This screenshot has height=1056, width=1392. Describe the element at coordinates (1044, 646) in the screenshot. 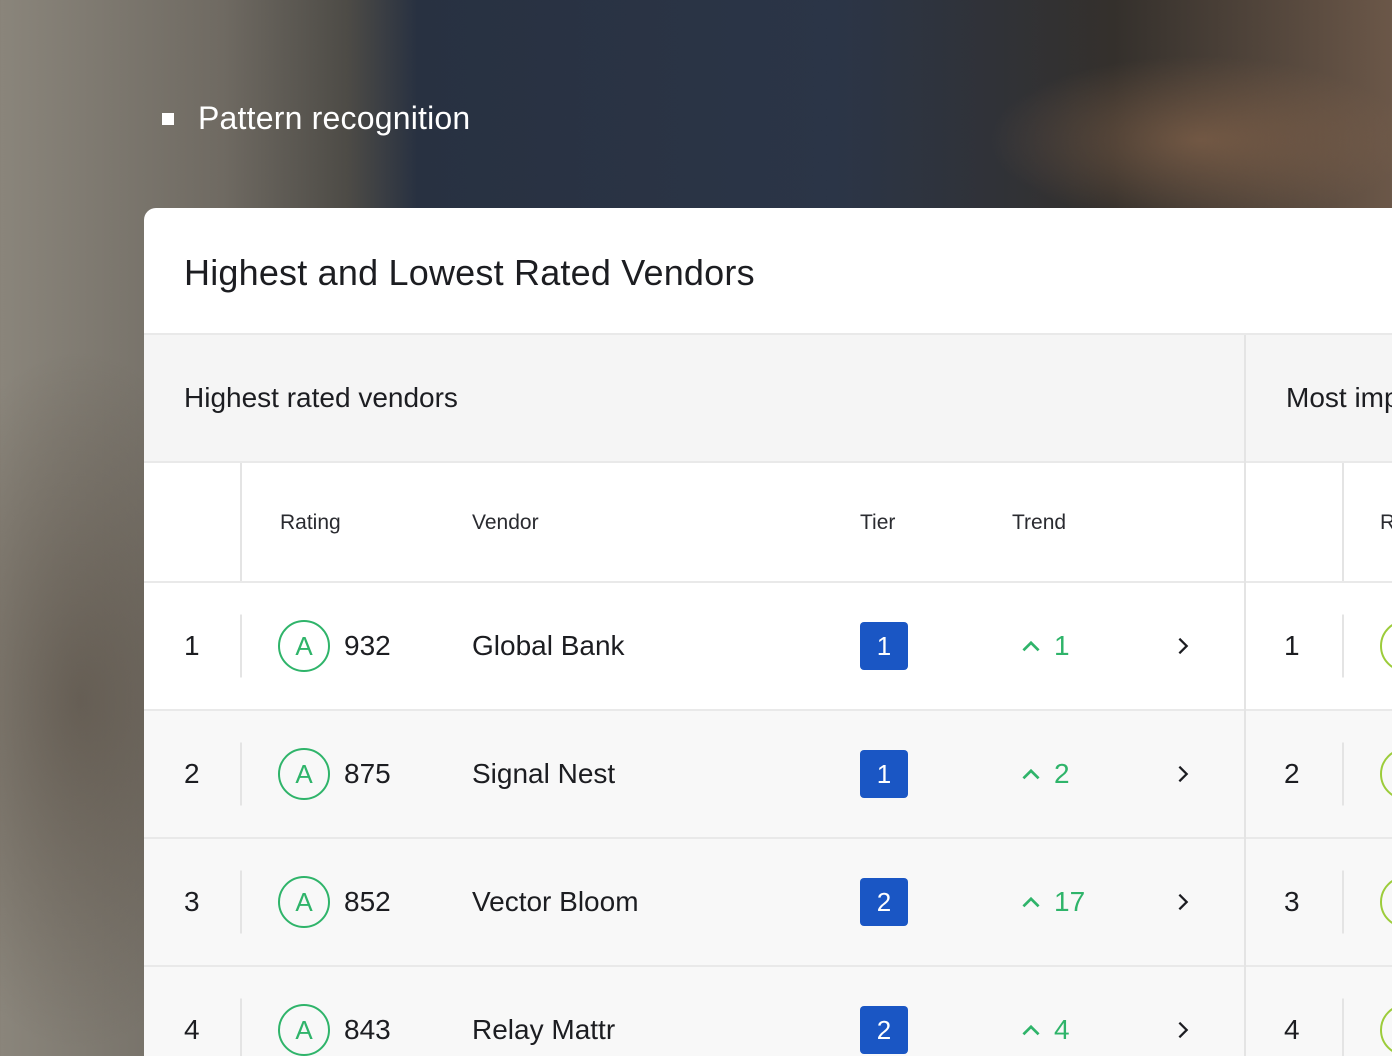

I see `trend-indicator: 1` at that location.